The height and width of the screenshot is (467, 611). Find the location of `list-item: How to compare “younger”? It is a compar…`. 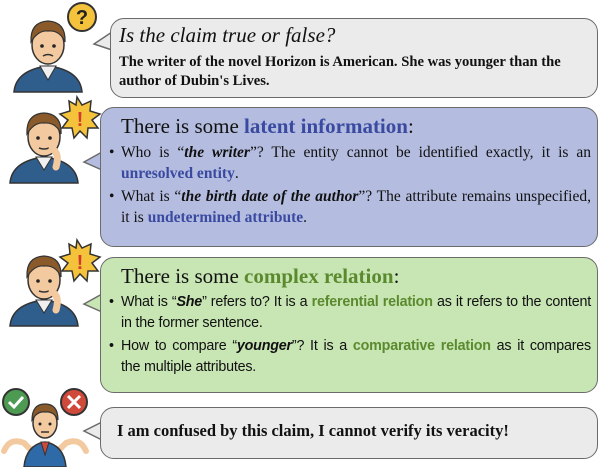

list-item: How to compare “younger”? It is a compar… is located at coordinates (350, 357).